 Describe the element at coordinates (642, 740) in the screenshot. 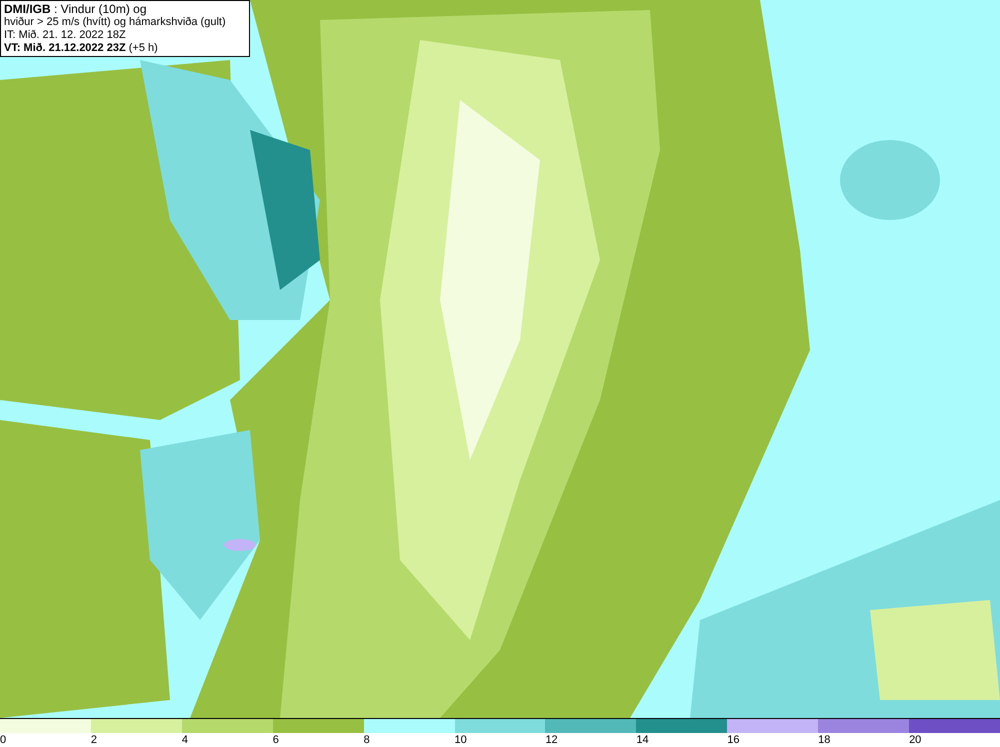

I see `legend-label: 14` at that location.